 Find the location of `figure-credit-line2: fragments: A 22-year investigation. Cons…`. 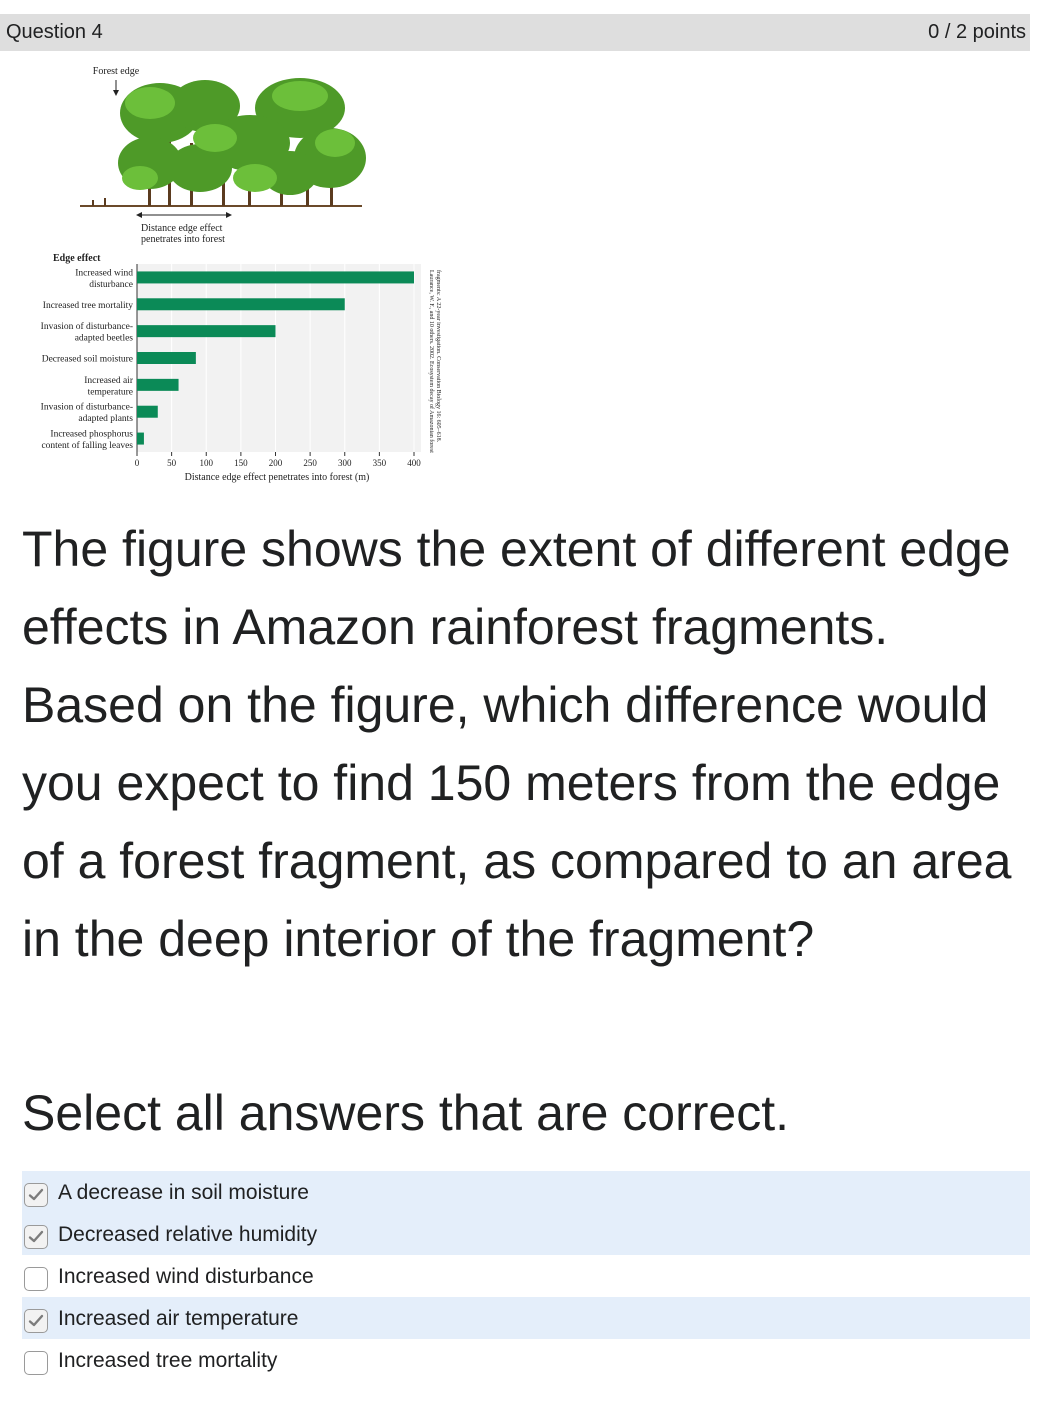

figure-credit-line2: fragments: A 22-year investigation. Cons… is located at coordinates (438, 356).